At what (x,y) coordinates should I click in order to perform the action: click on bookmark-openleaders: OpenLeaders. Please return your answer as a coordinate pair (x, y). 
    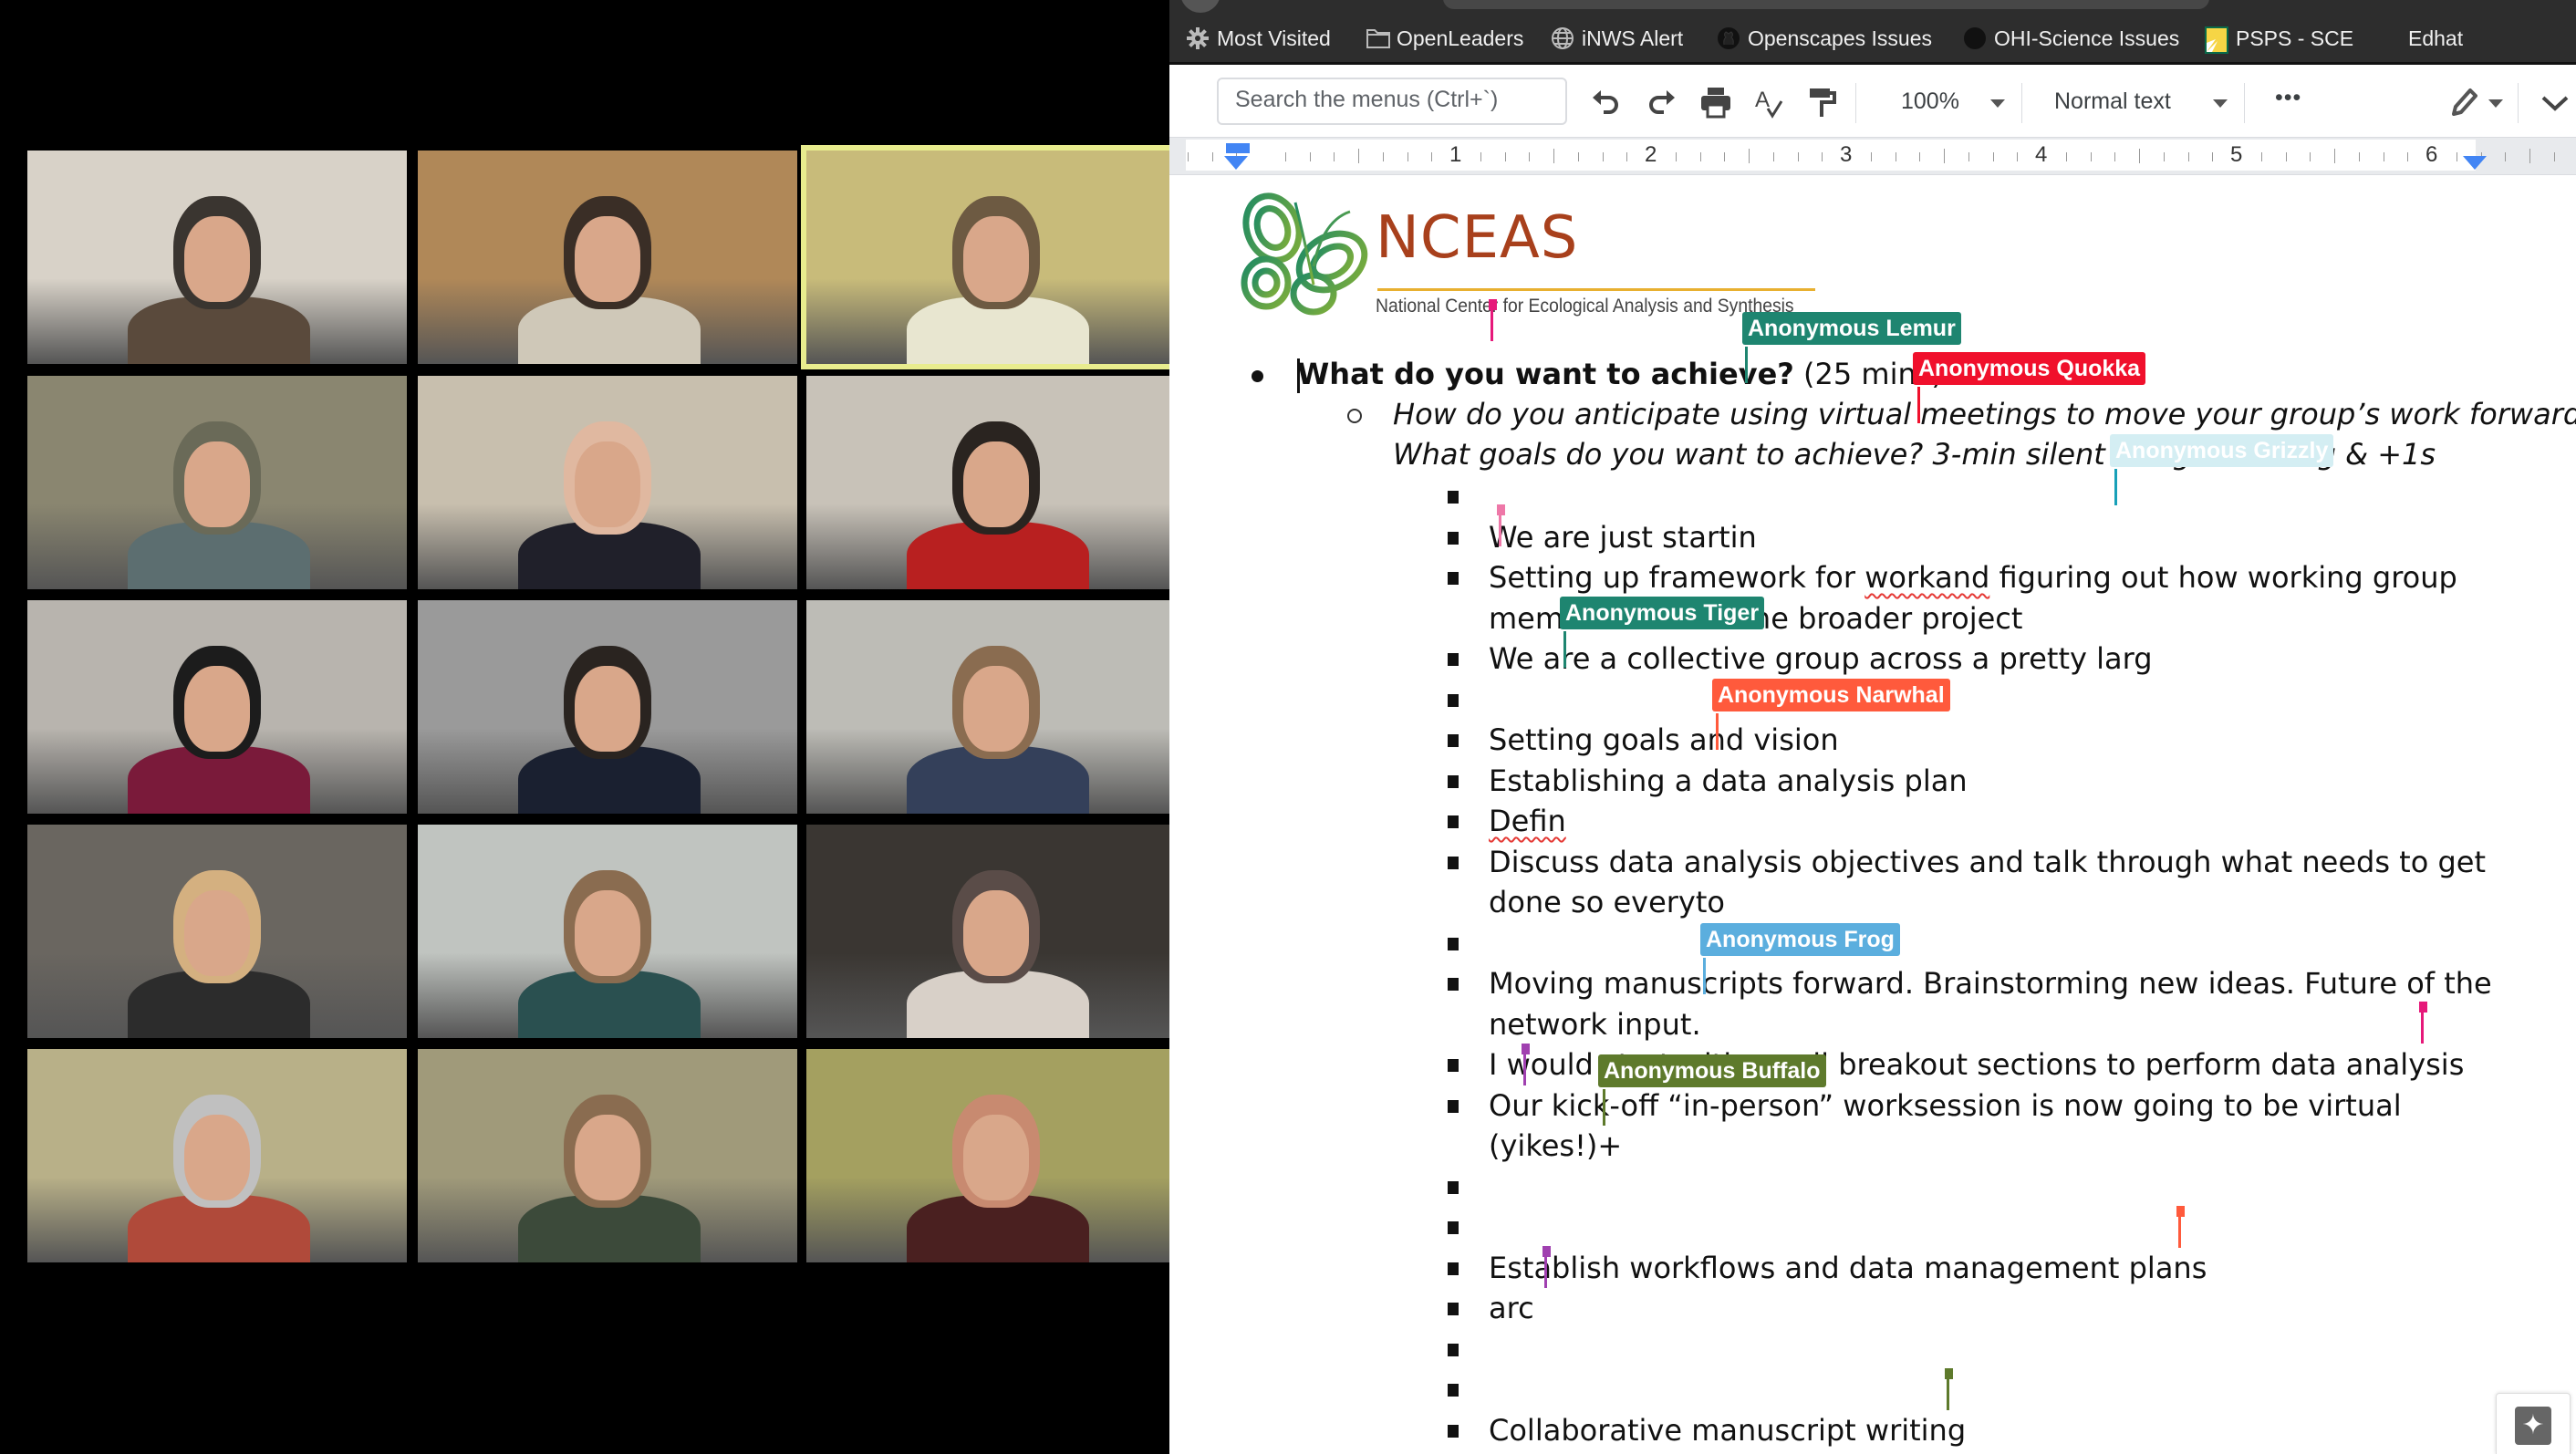
    Looking at the image, I should click on (1444, 39).